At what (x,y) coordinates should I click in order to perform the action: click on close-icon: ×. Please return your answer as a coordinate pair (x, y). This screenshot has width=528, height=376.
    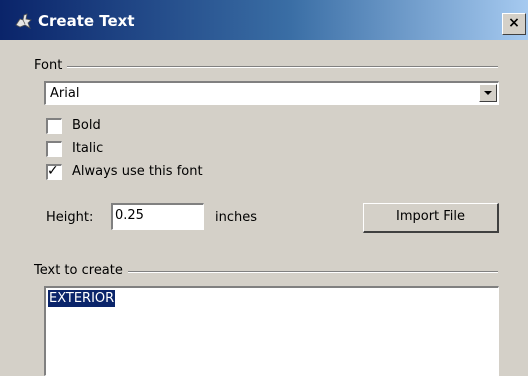
    Looking at the image, I should click on (514, 23).